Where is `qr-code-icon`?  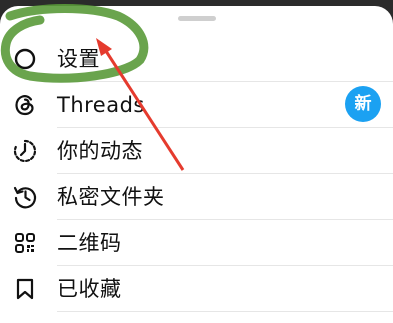
qr-code-icon is located at coordinates (25, 243).